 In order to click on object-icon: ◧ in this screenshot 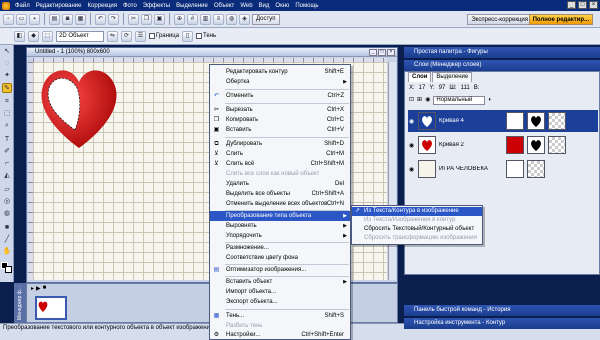, I will do `click(19, 36)`.